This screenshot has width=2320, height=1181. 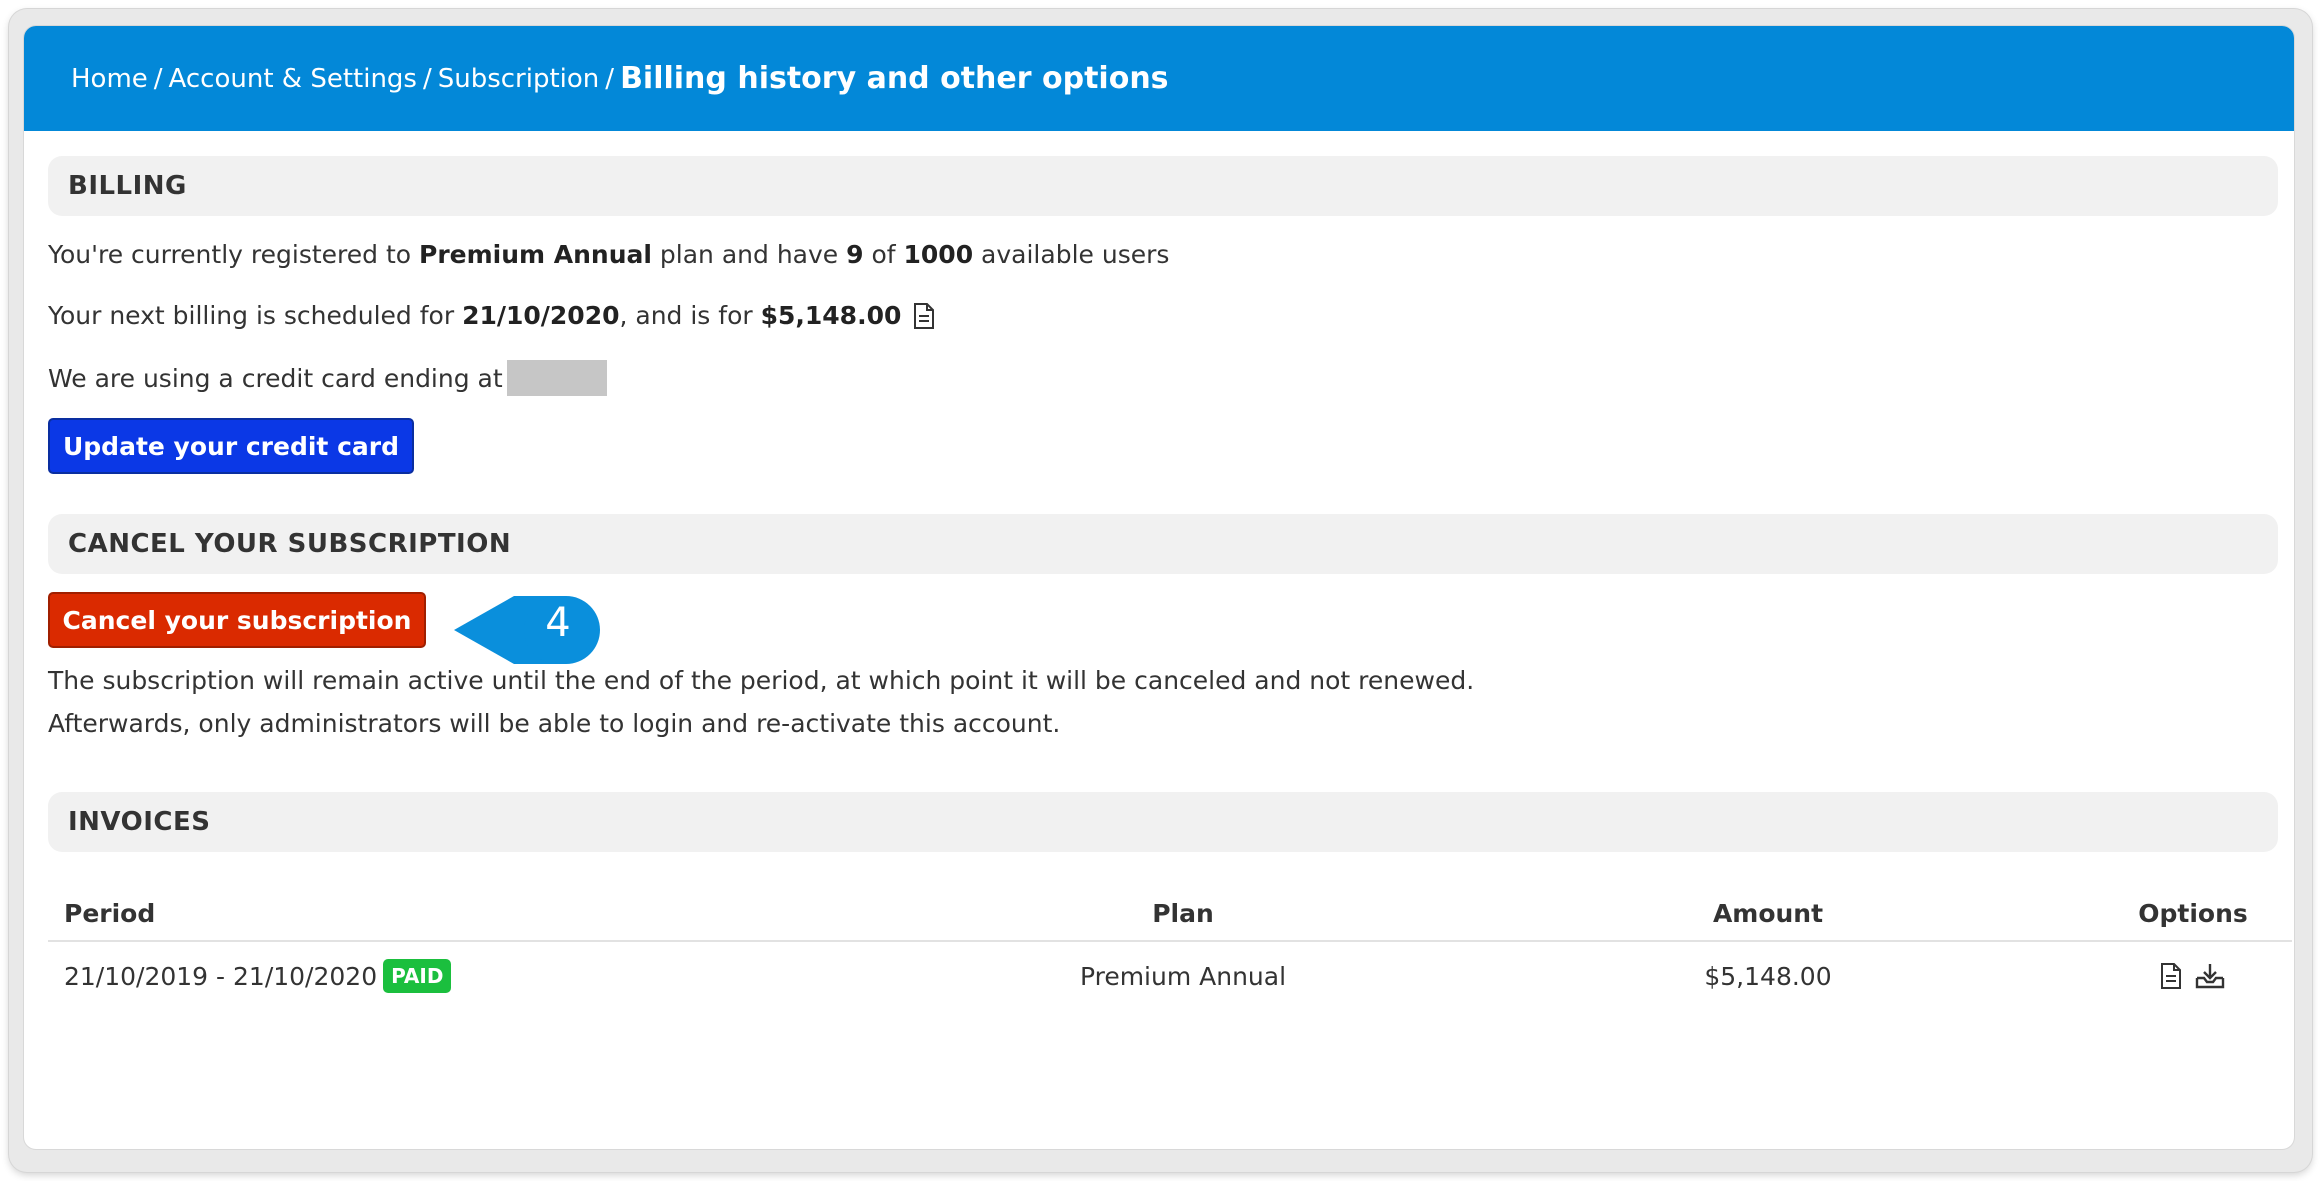 What do you see at coordinates (1768, 976) in the screenshot?
I see `invoice-amount: $5,148.00` at bounding box center [1768, 976].